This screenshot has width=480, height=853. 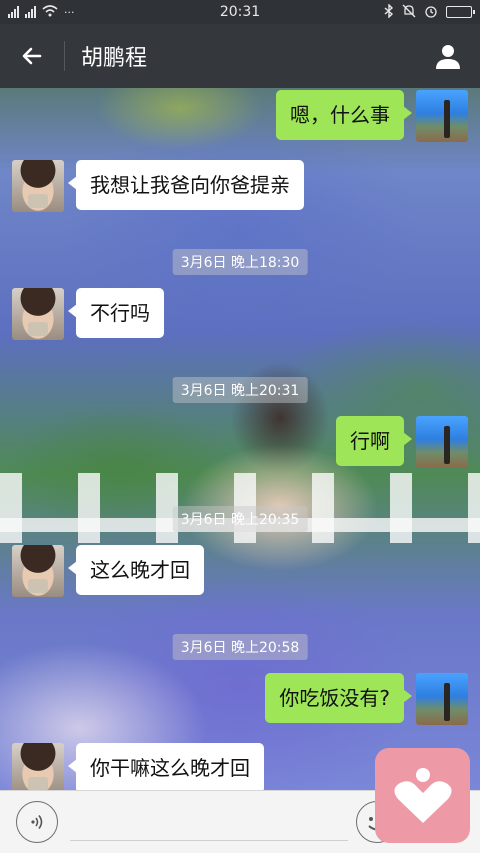 I want to click on voice-input-button, so click(x=37, y=822).